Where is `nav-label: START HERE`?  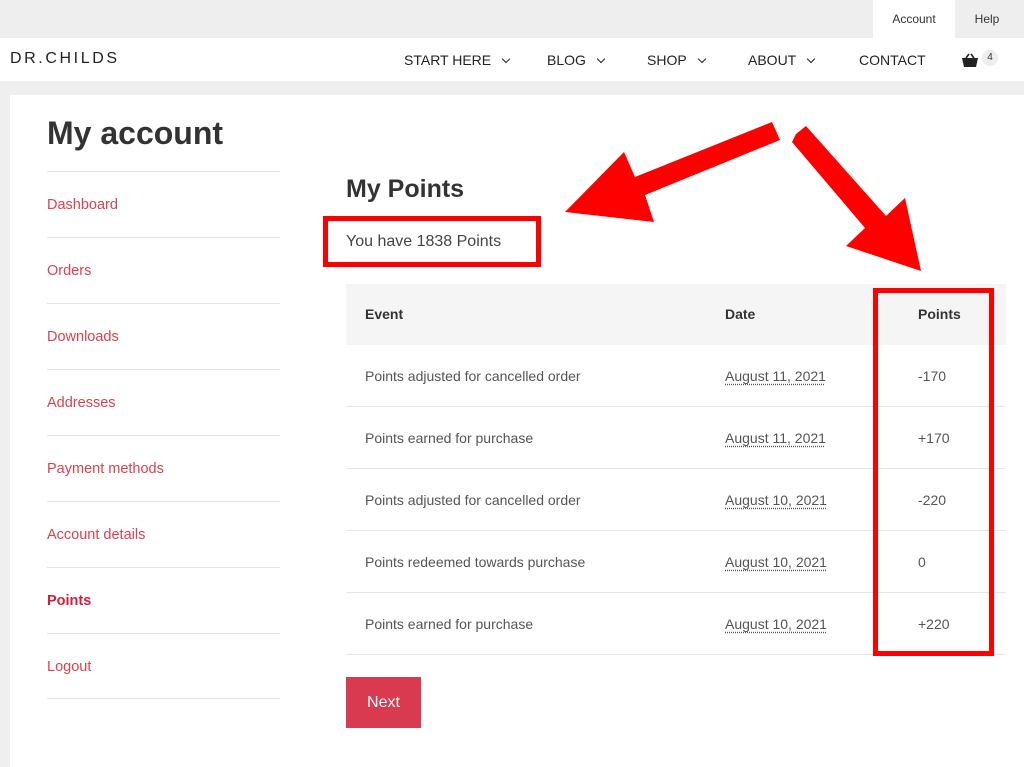
nav-label: START HERE is located at coordinates (448, 60).